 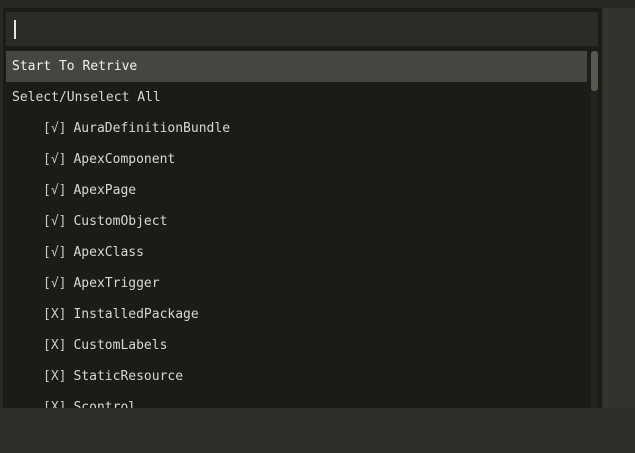 What do you see at coordinates (120, 345) in the screenshot?
I see `list-item-label: CustomLabels` at bounding box center [120, 345].